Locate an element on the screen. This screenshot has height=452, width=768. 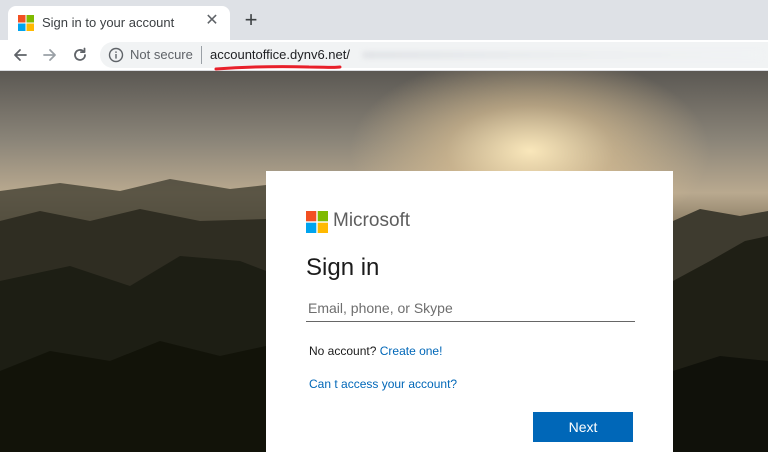
back-button is located at coordinates (20, 55).